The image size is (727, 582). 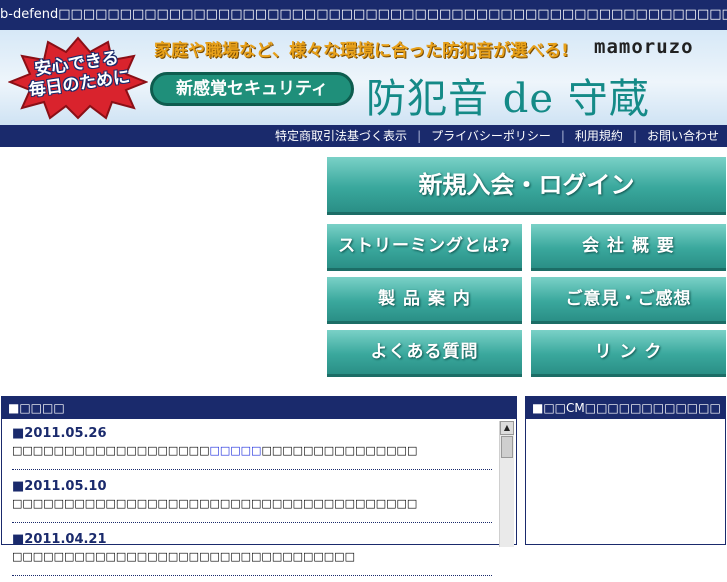 What do you see at coordinates (59, 539) in the screenshot?
I see `news-date: ■2011.04.21` at bounding box center [59, 539].